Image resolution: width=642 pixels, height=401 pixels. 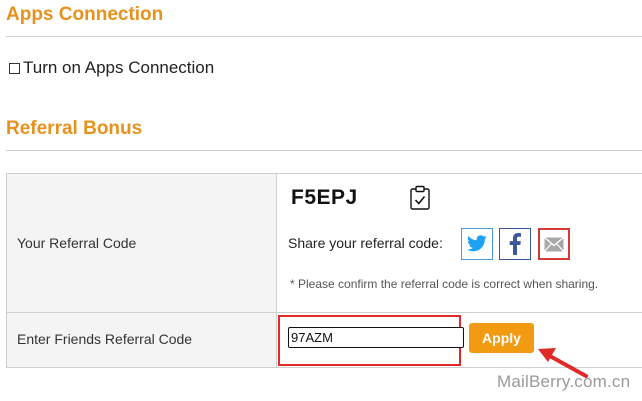 I want to click on clipboard-copy-icon, so click(x=420, y=198).